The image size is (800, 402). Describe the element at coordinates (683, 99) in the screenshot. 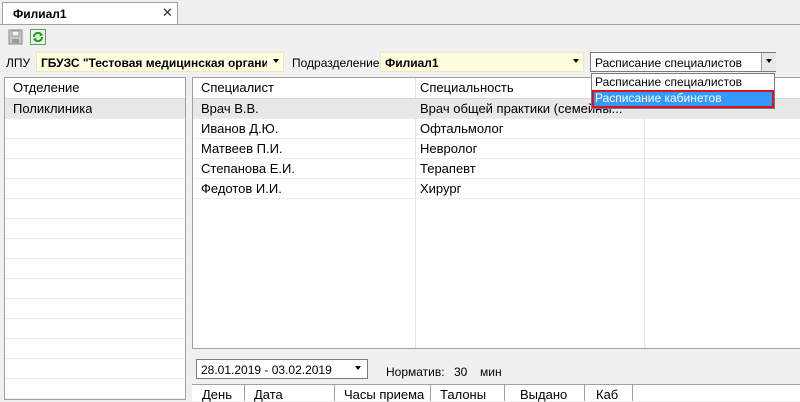

I see `dropdown-option-highlighted: Расписание кабинетов` at that location.